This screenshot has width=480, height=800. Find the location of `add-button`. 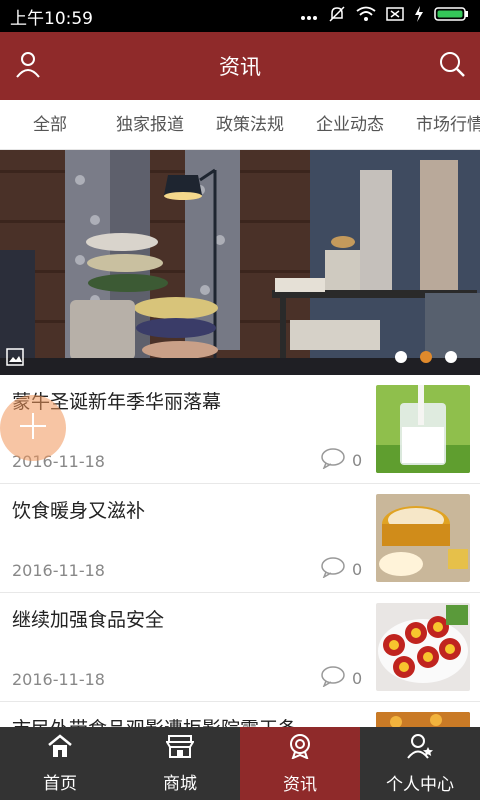

add-button is located at coordinates (33, 428).